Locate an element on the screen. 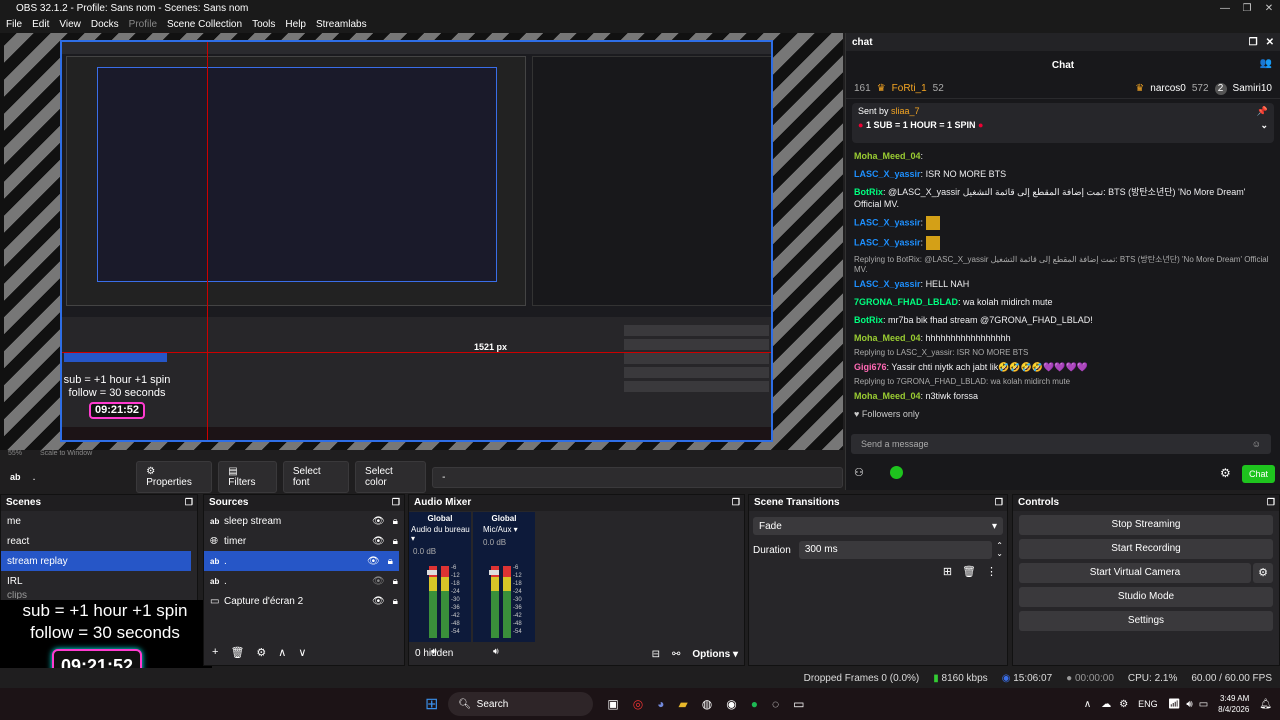  pin-icon: 📌 is located at coordinates (1262, 111).